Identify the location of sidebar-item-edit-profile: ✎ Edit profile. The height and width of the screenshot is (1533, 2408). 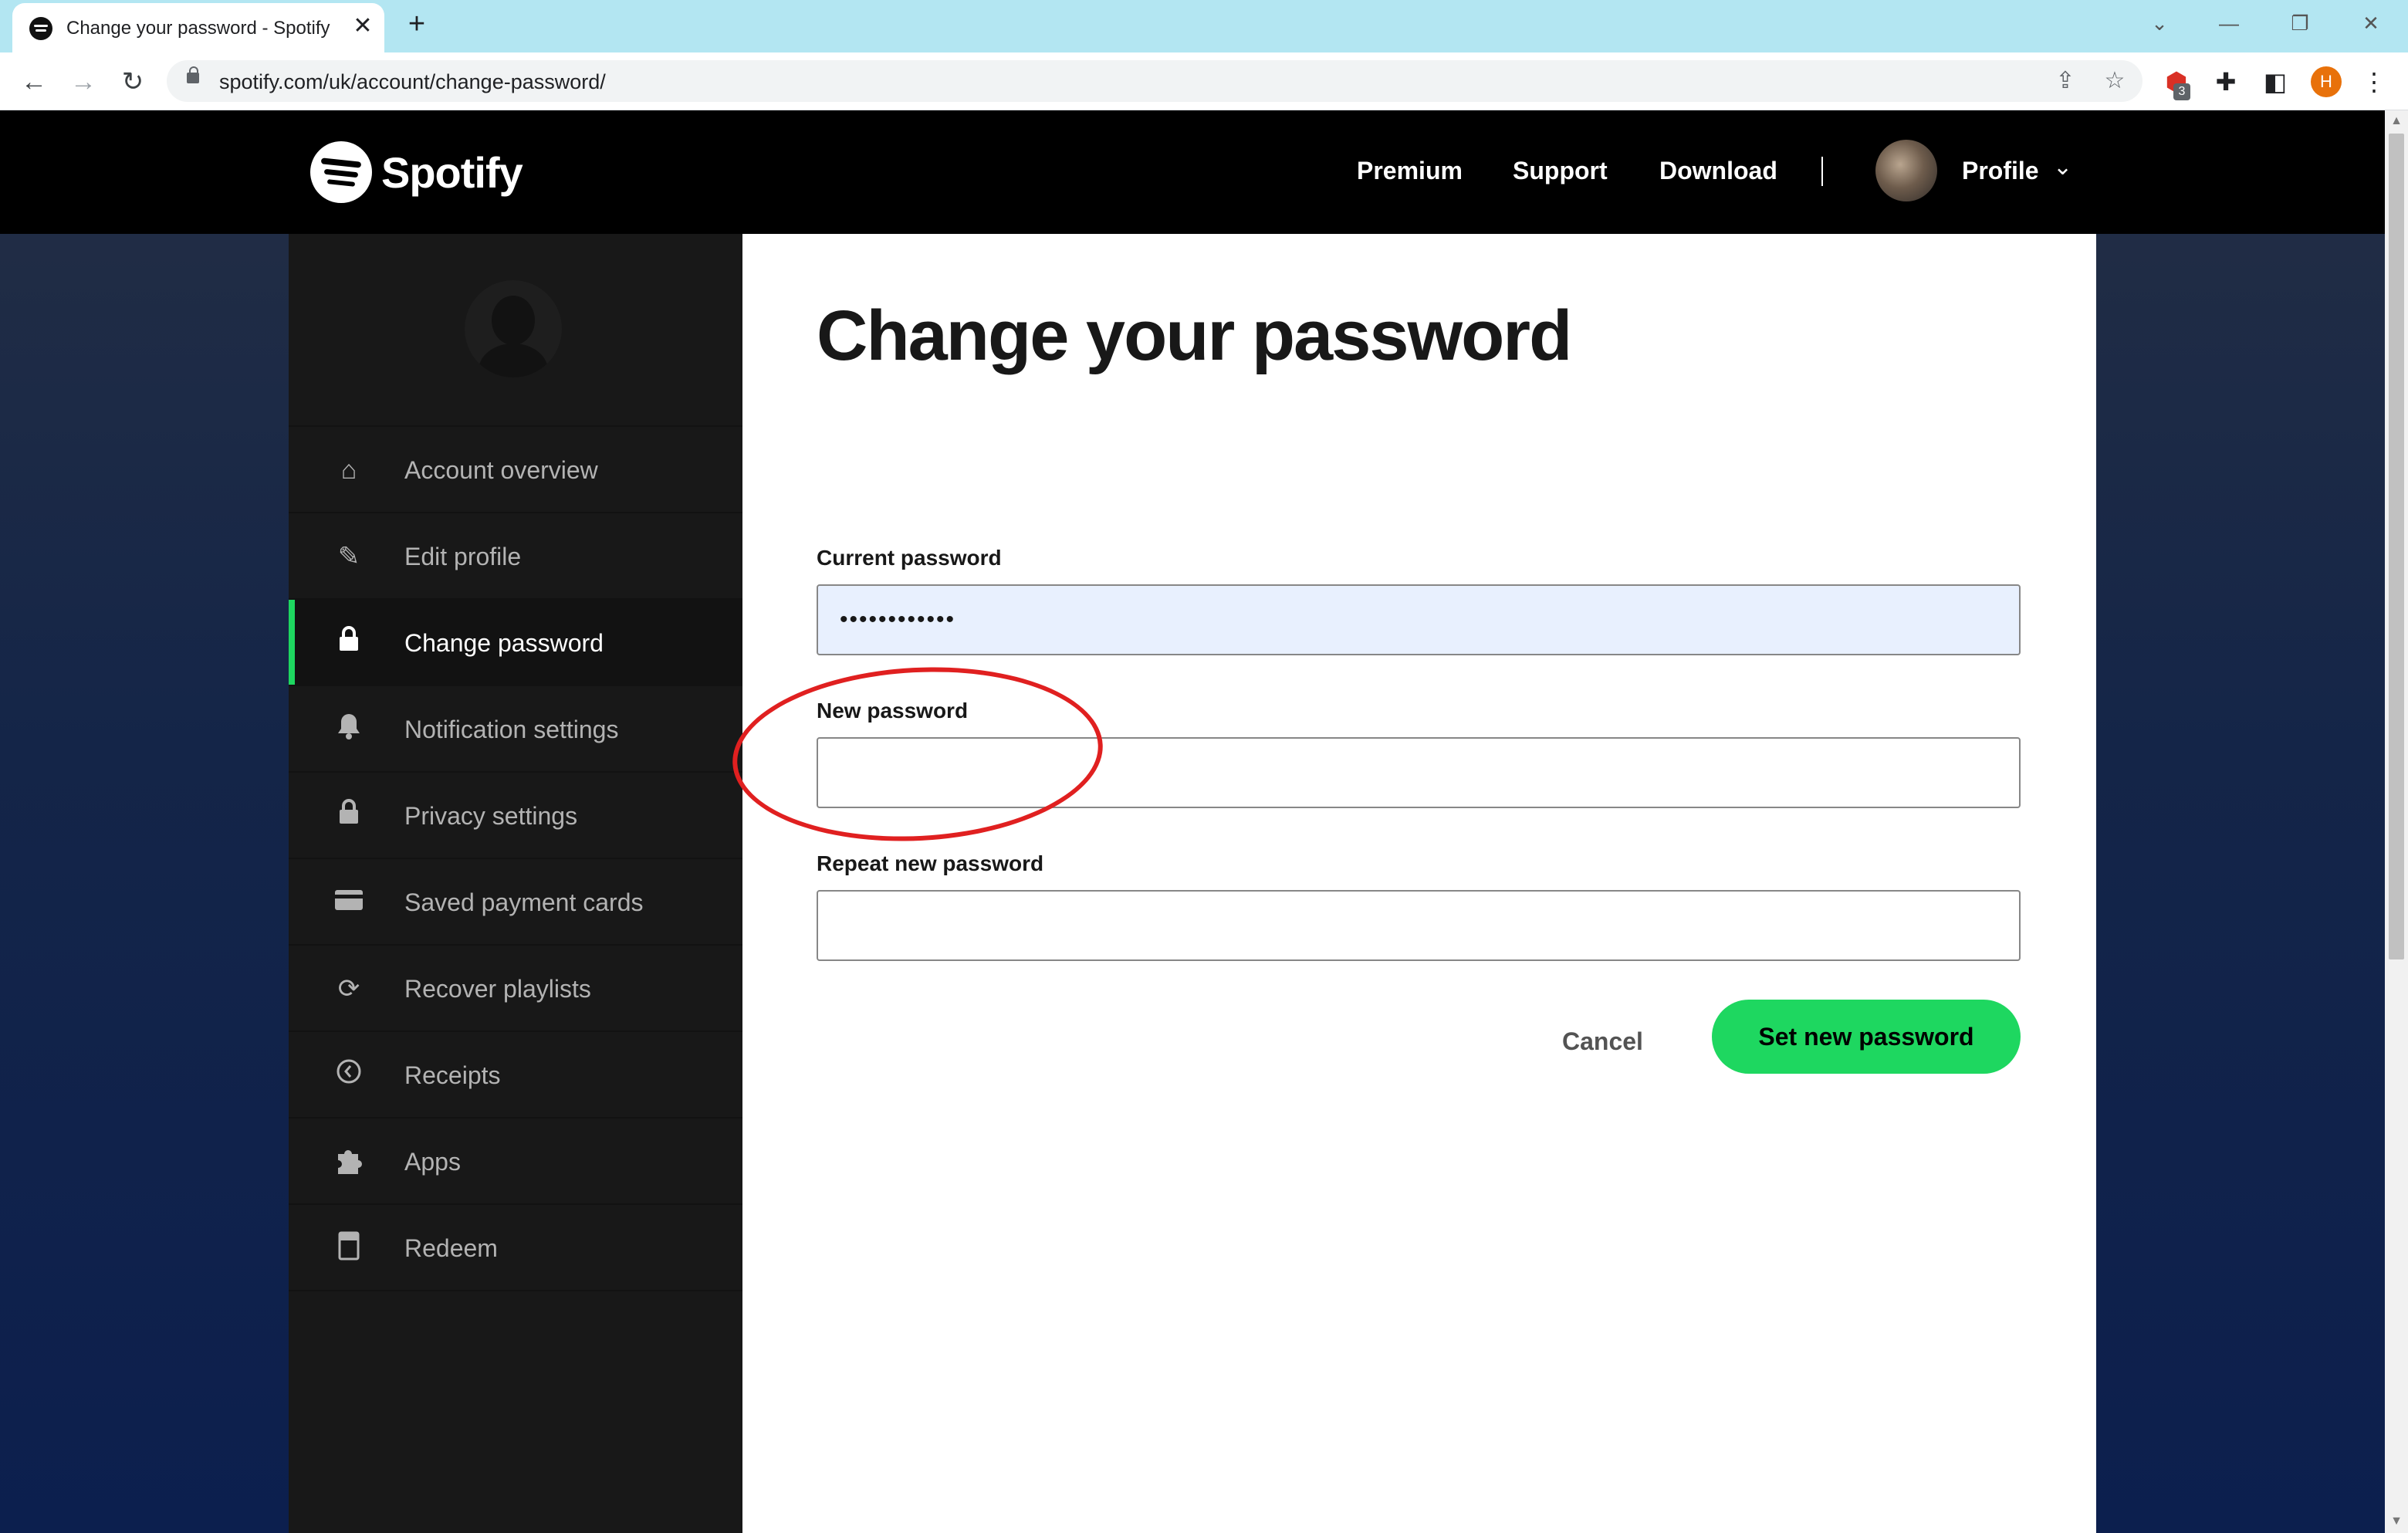
(515, 556).